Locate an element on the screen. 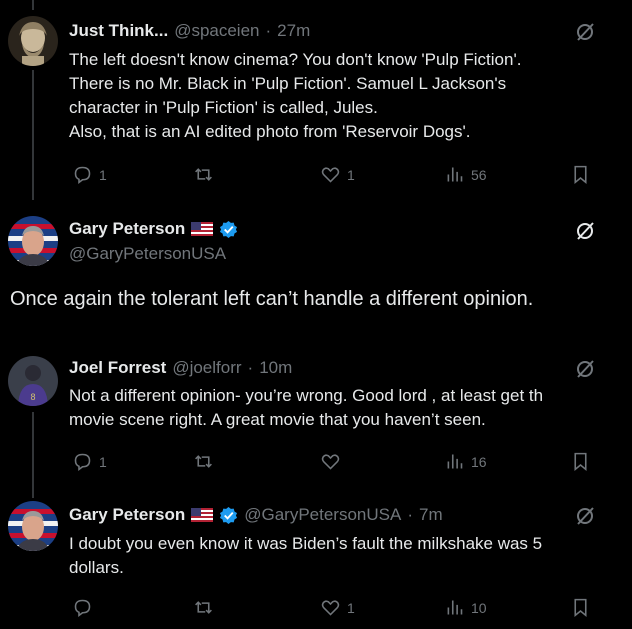  timestamp: 7m is located at coordinates (431, 515).